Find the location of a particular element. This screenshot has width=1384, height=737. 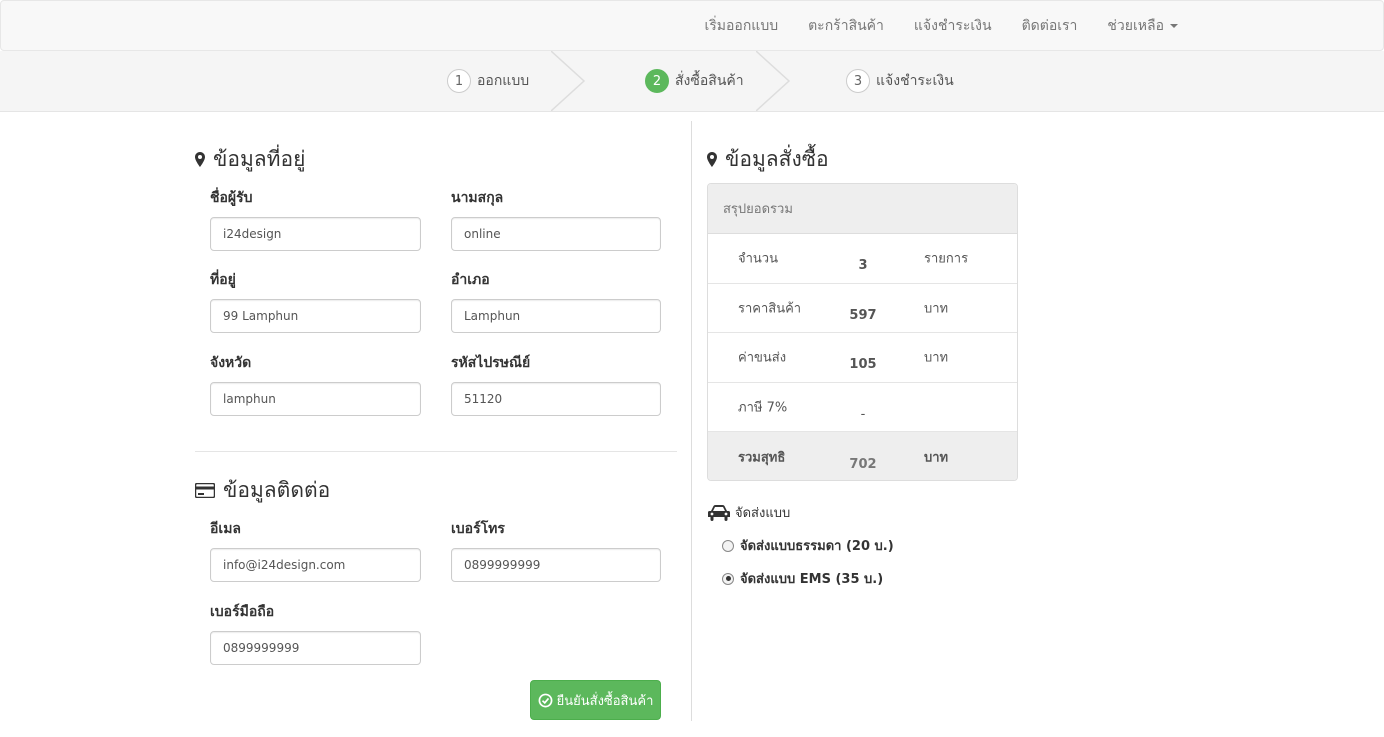

row-label: ภาษี 7% is located at coordinates (763, 408).